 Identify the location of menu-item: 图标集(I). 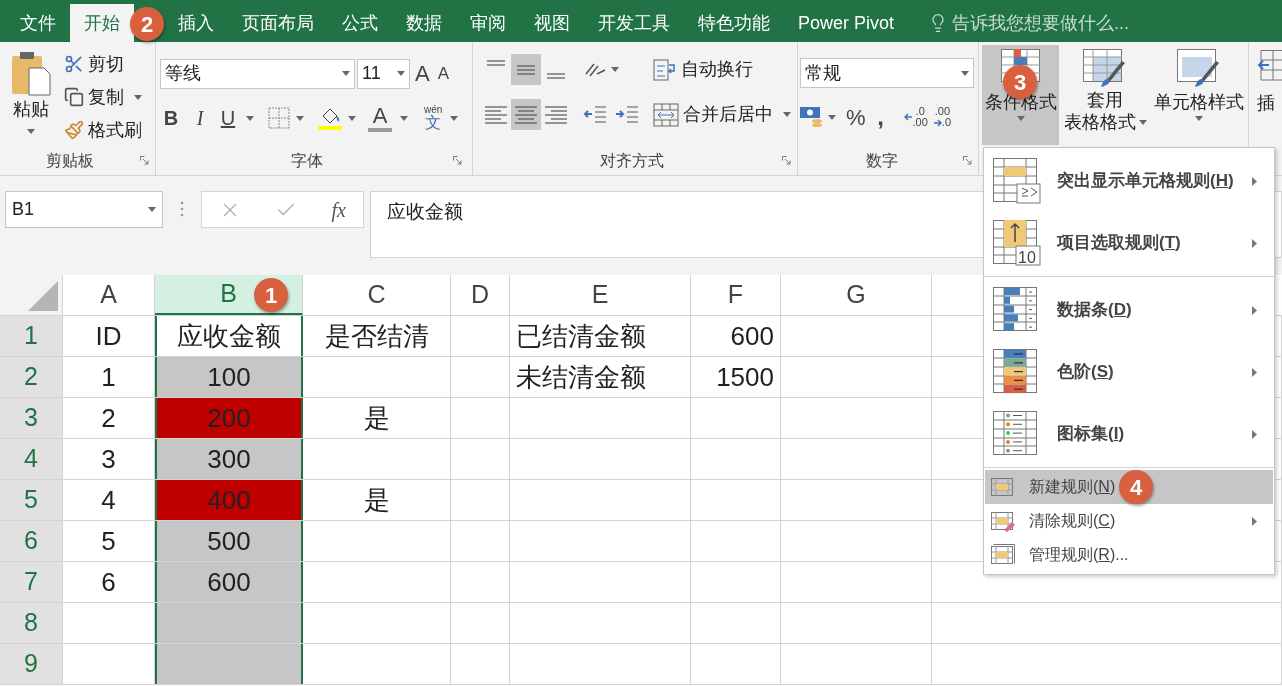
(1129, 434).